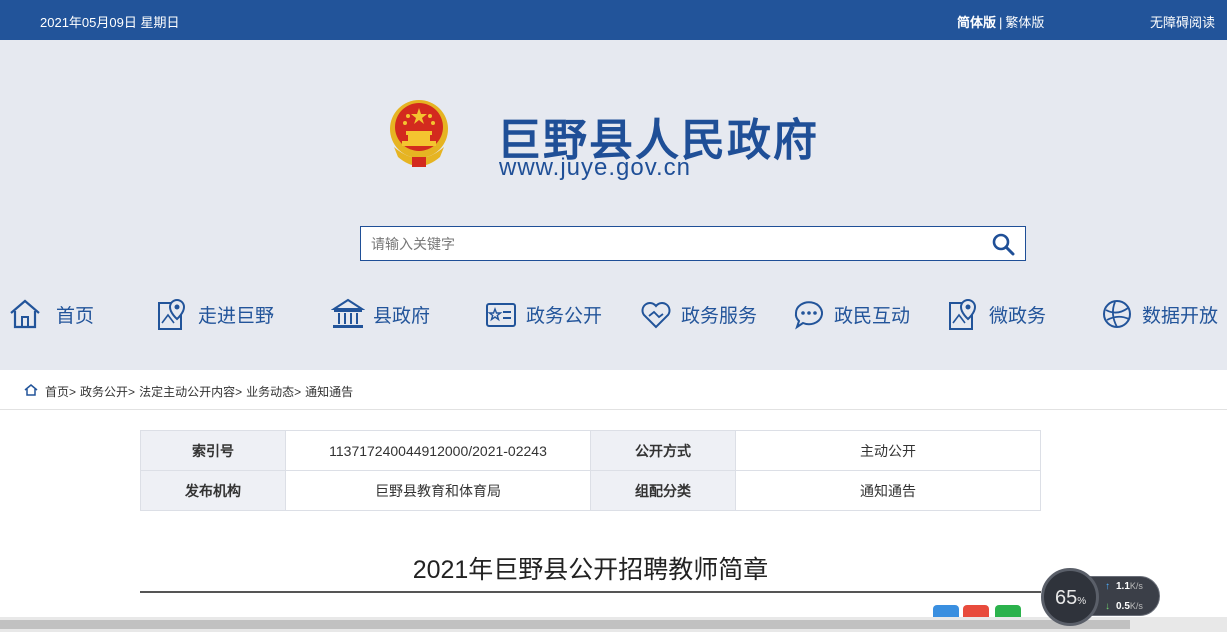 The image size is (1227, 632). Describe the element at coordinates (590, 592) in the screenshot. I see `title-divider` at that location.